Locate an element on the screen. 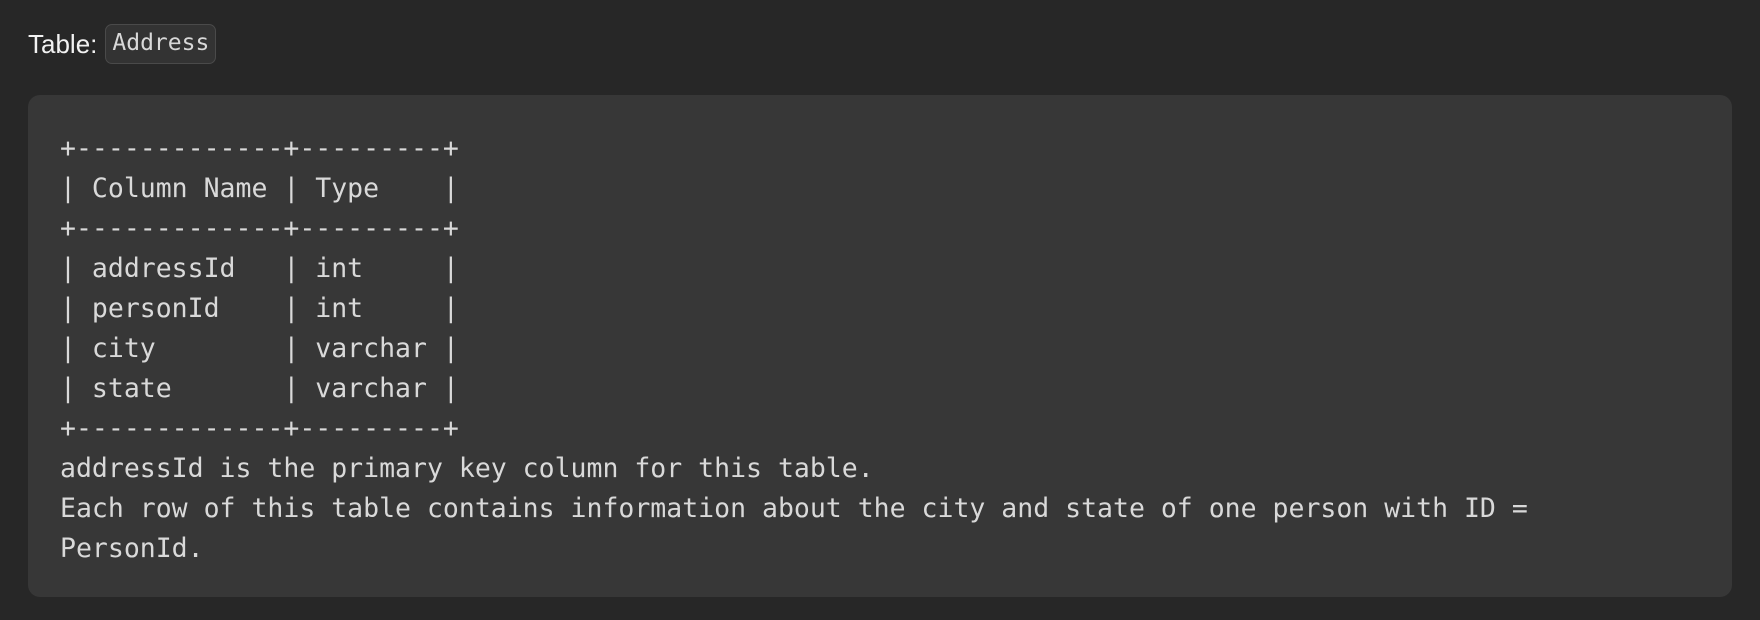  table-heading: Table: Address is located at coordinates (122, 44).